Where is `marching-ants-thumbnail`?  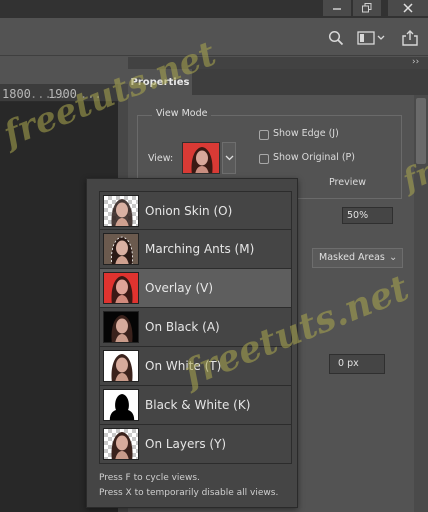
marching-ants-thumbnail is located at coordinates (121, 249).